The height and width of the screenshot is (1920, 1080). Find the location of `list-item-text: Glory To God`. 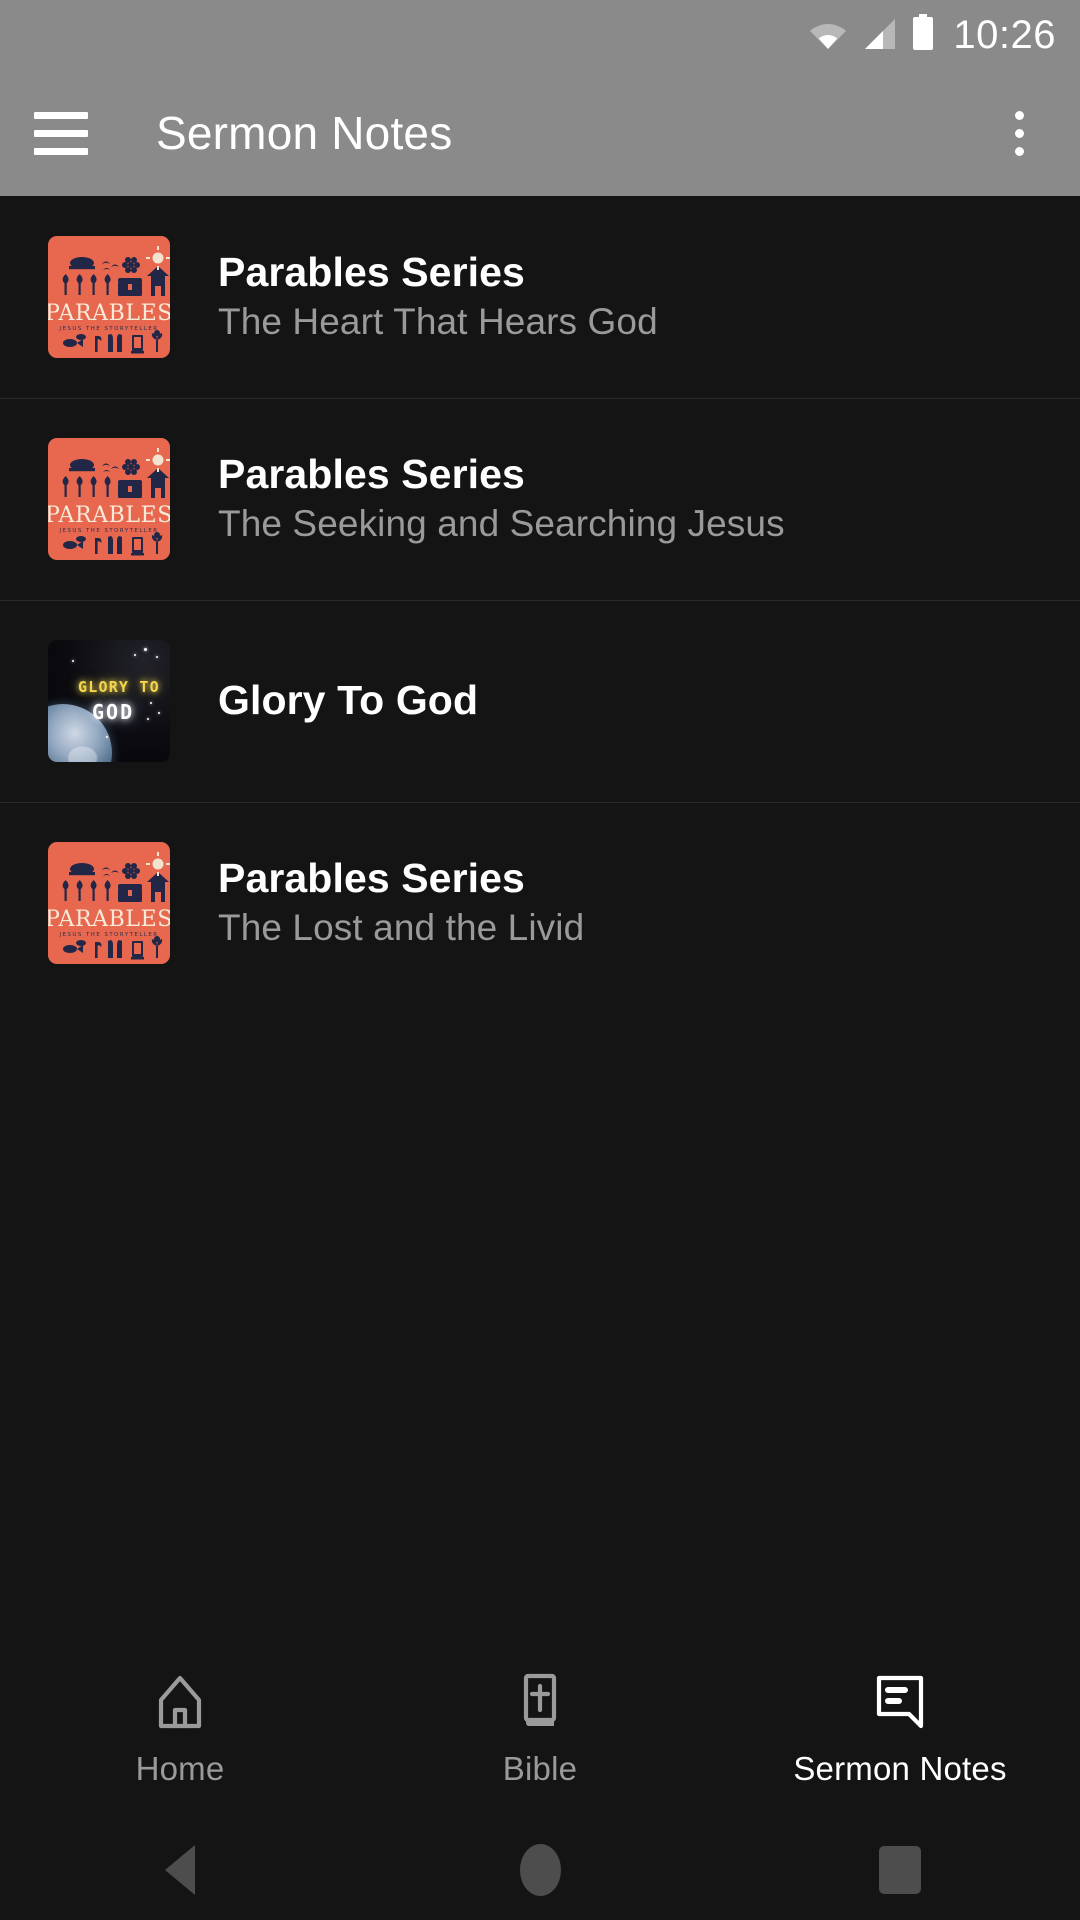

list-item-text: Glory To God is located at coordinates (348, 700).